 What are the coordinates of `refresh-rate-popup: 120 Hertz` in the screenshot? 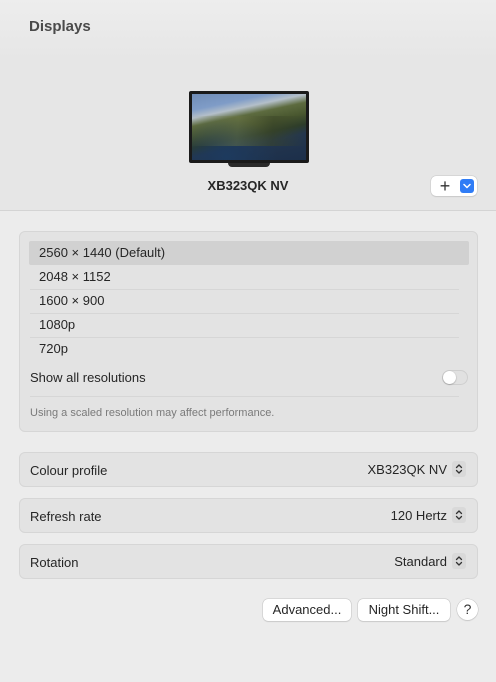 It's located at (428, 515).